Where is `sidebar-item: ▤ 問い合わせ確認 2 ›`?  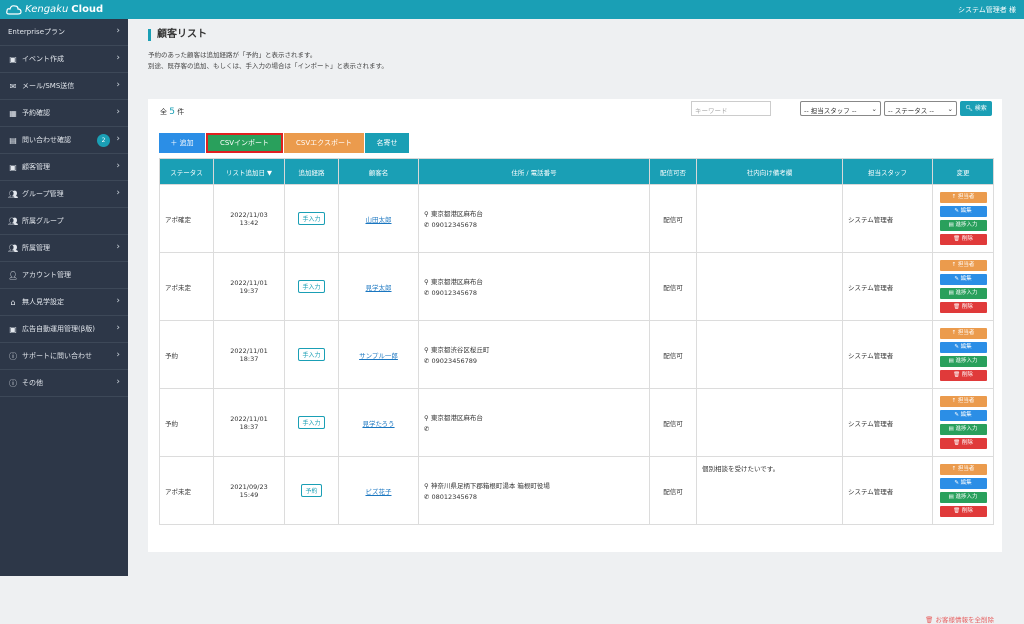 sidebar-item: ▤ 問い合わせ確認 2 › is located at coordinates (64, 140).